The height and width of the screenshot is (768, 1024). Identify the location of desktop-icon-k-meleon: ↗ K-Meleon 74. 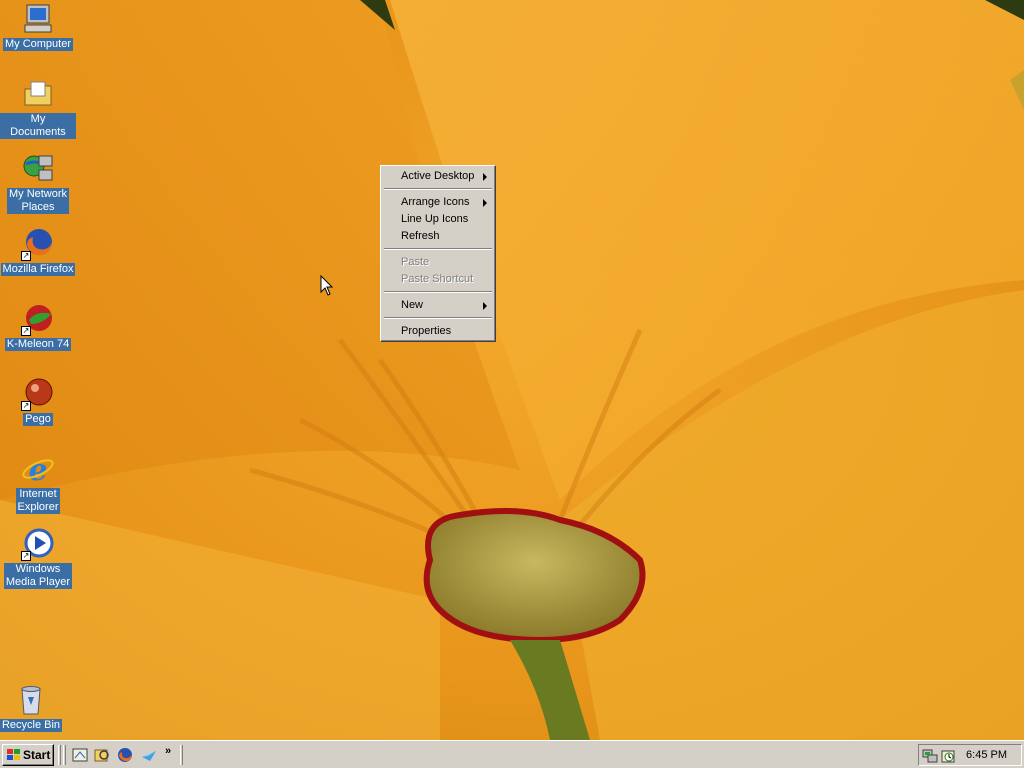
(38, 326).